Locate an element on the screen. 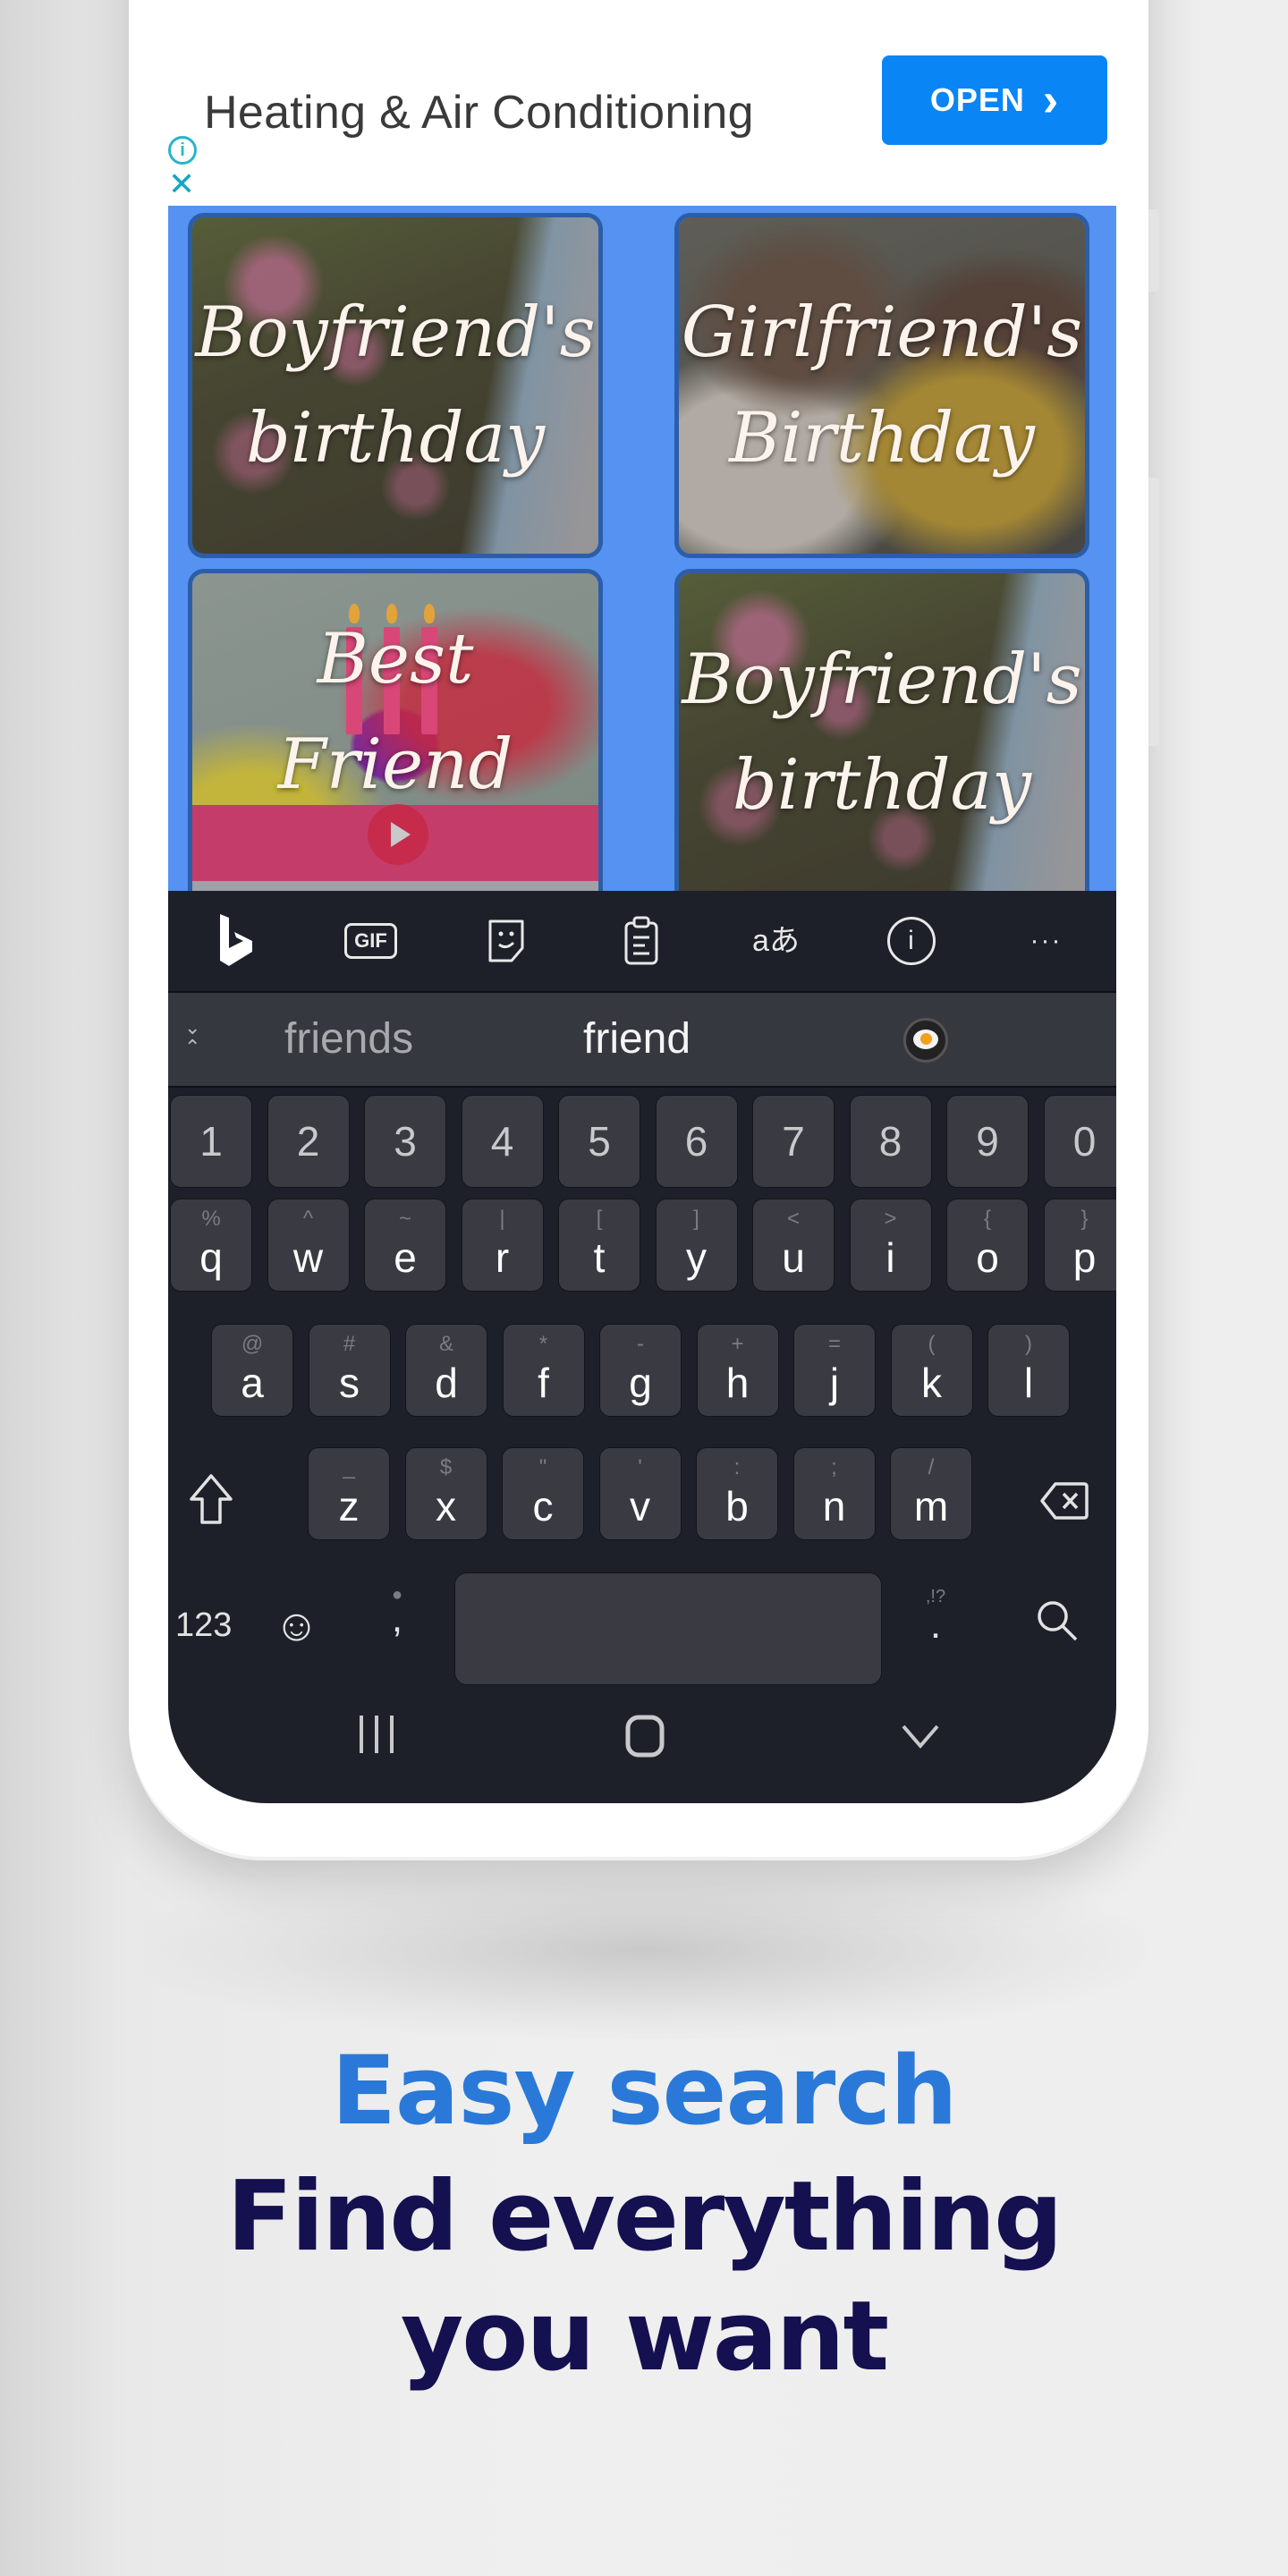 The width and height of the screenshot is (1288, 2576). key-alt-label: ' is located at coordinates (640, 1467).